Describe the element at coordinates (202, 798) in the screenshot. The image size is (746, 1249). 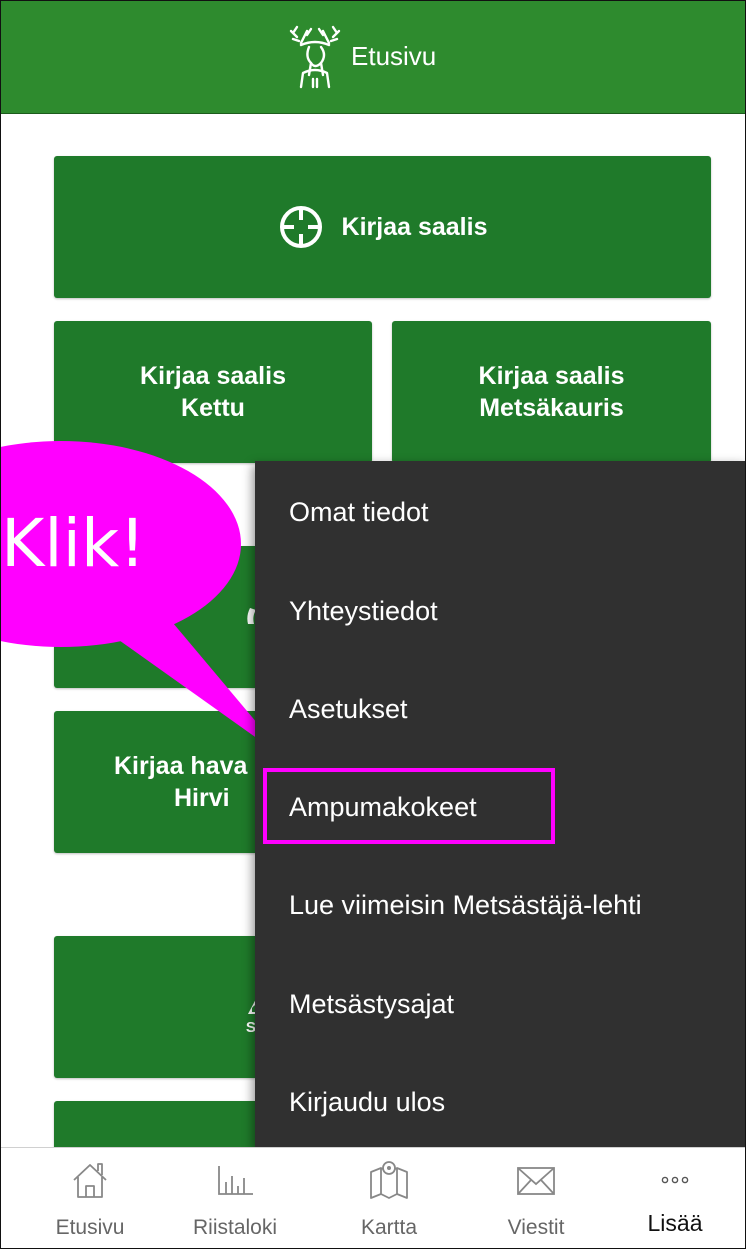
I see `tile-label-line2: Hirvi` at that location.